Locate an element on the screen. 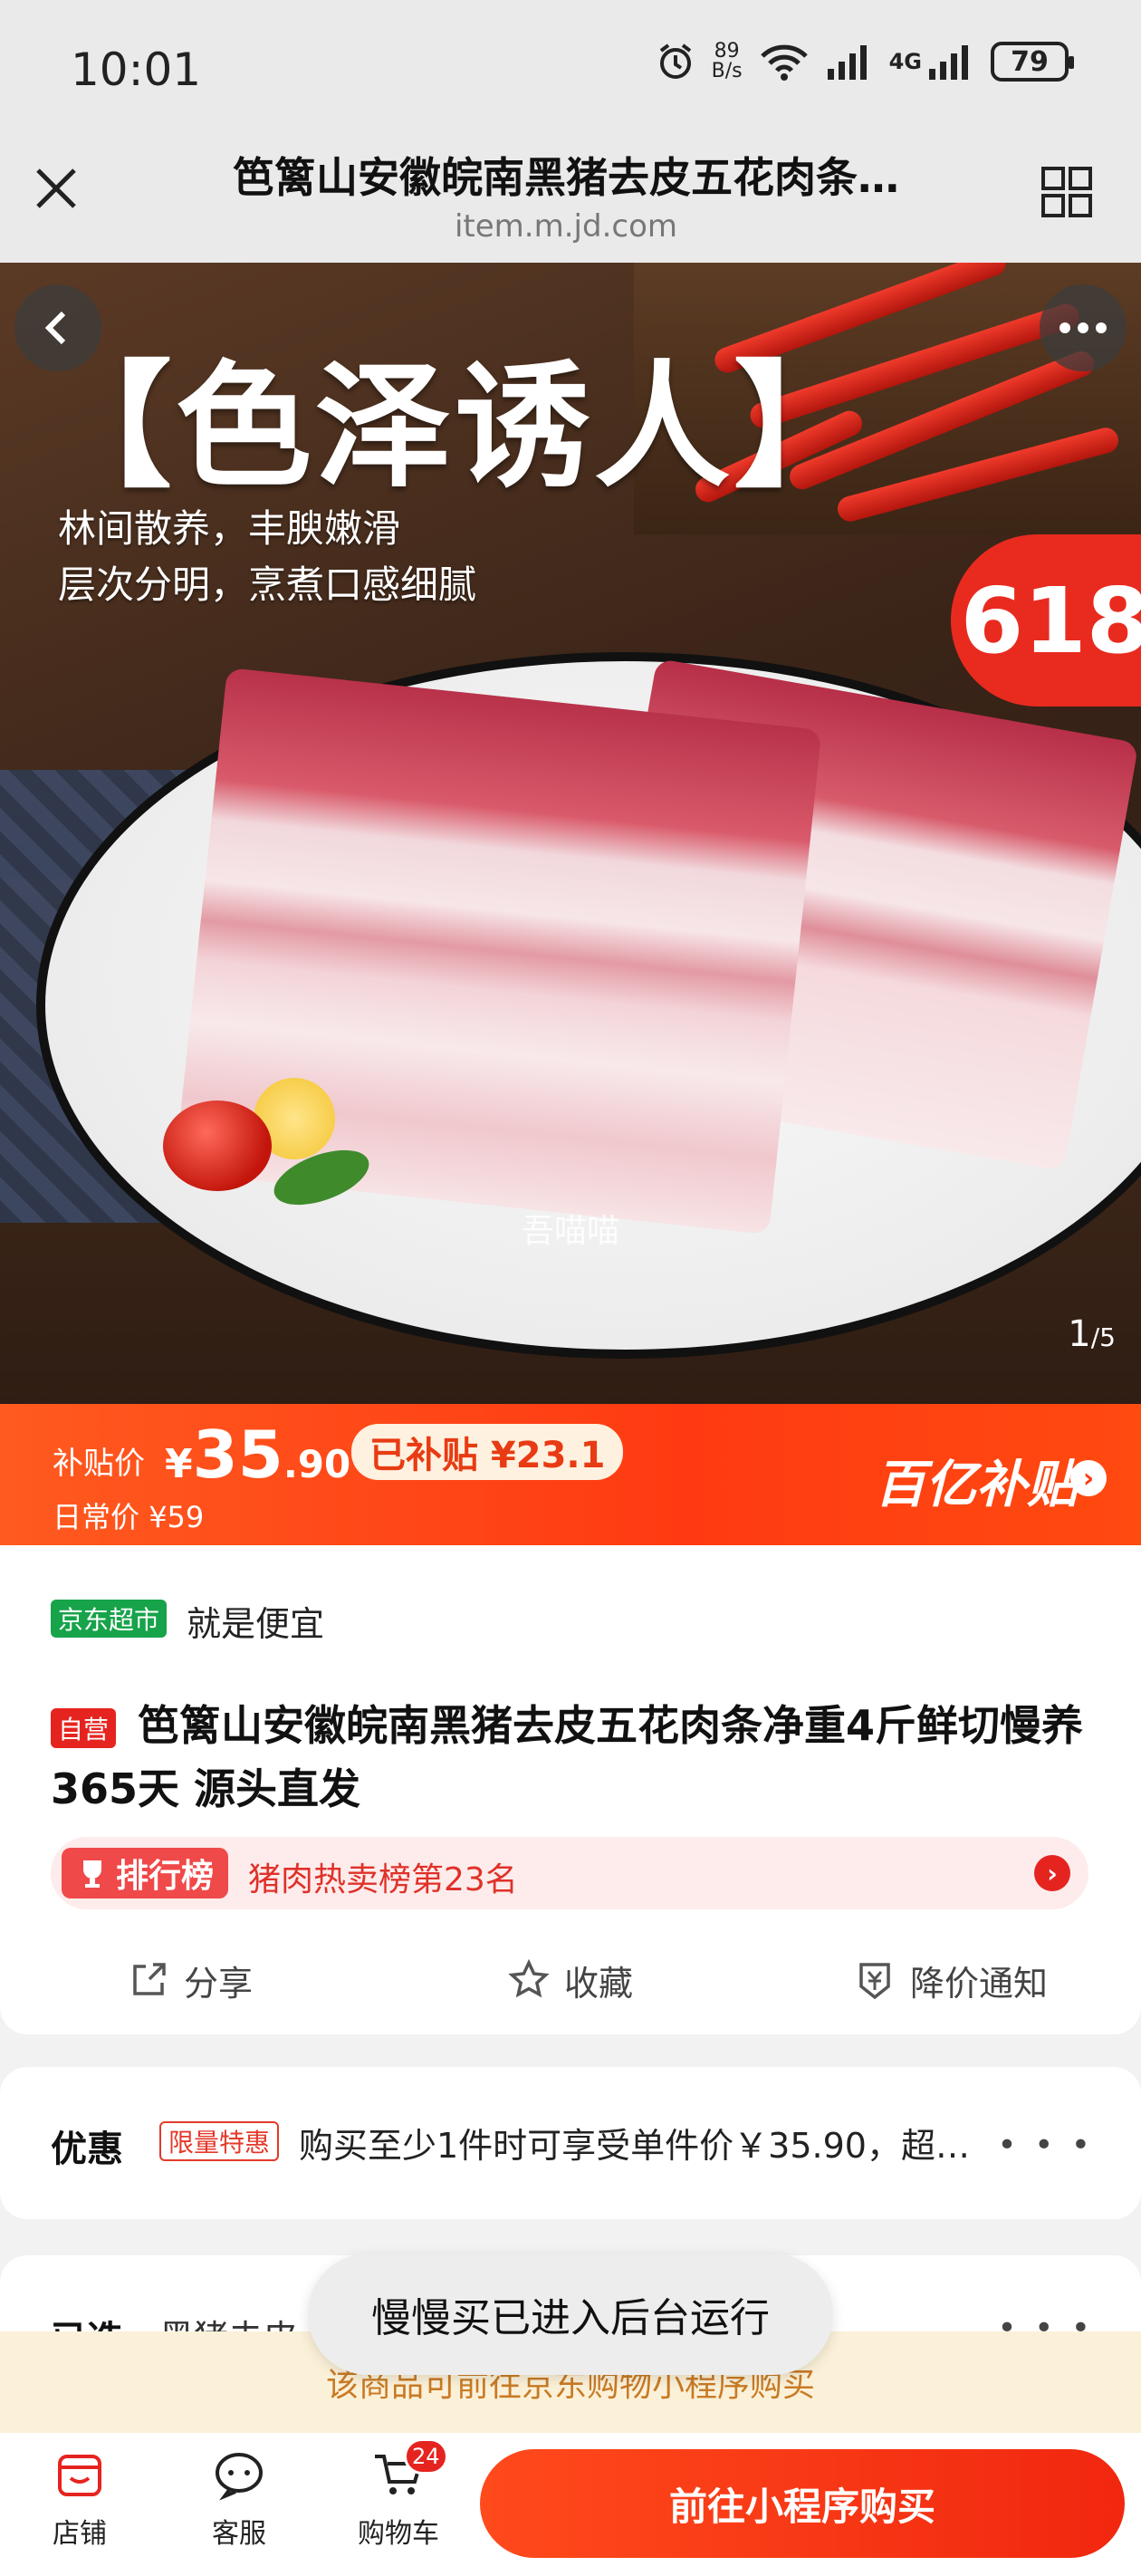  toast-message: 慢慢买已进入后台运行 is located at coordinates (570, 2314).